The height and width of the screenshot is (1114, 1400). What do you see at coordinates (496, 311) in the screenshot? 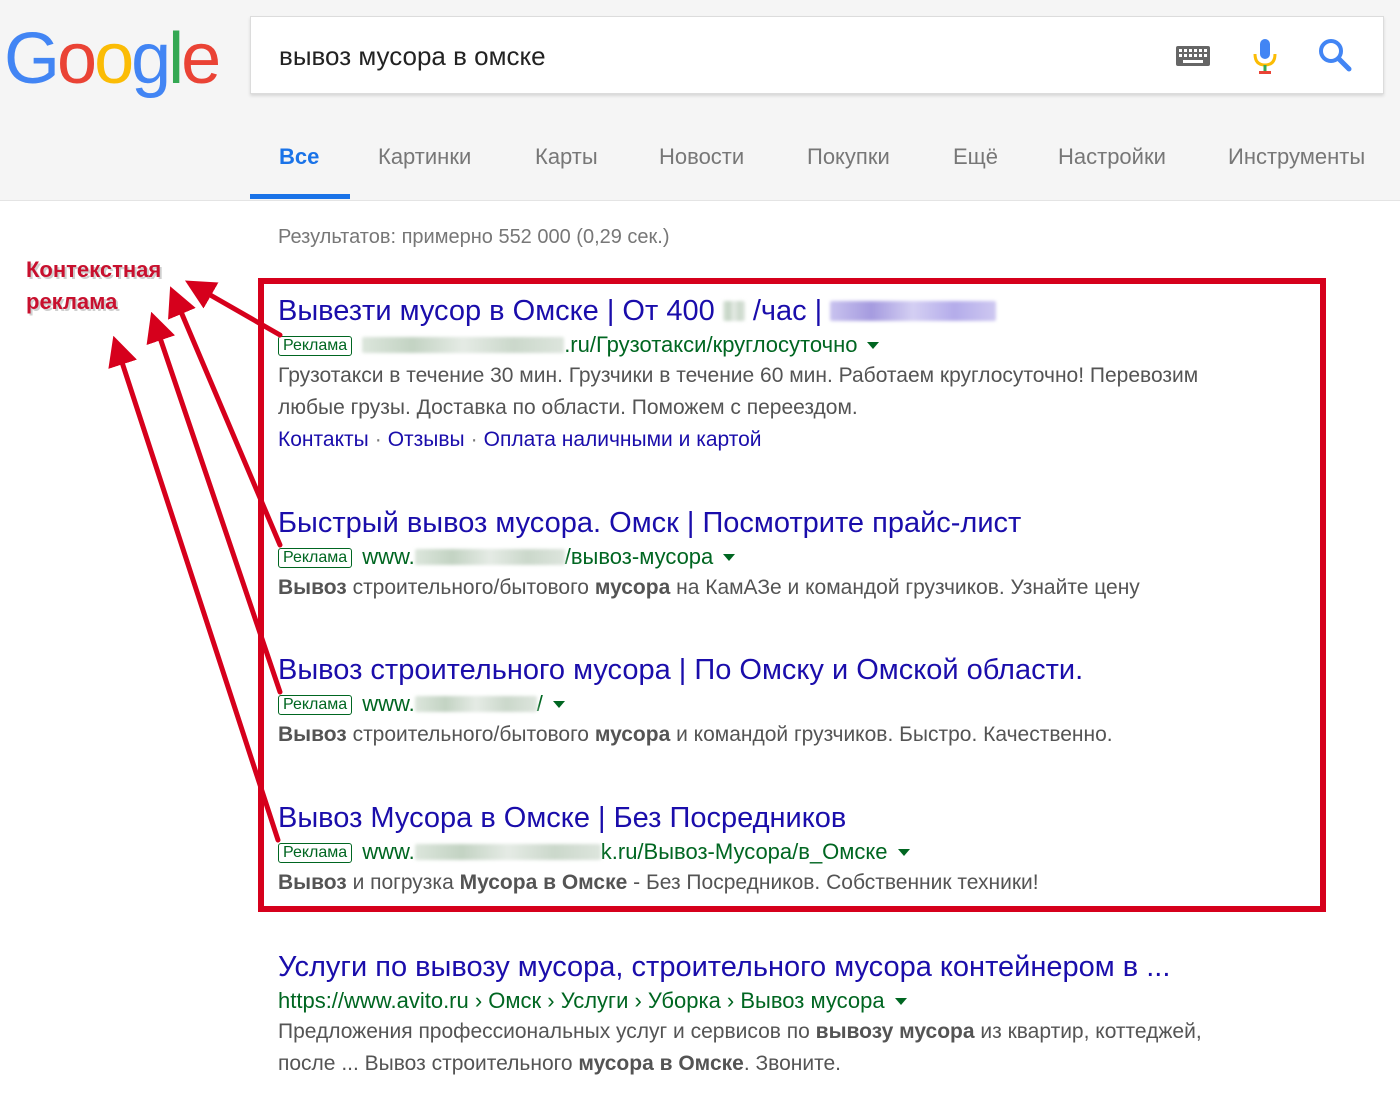
I see `ad-title-text: Вывезти мусор в Омске | От 400` at bounding box center [496, 311].